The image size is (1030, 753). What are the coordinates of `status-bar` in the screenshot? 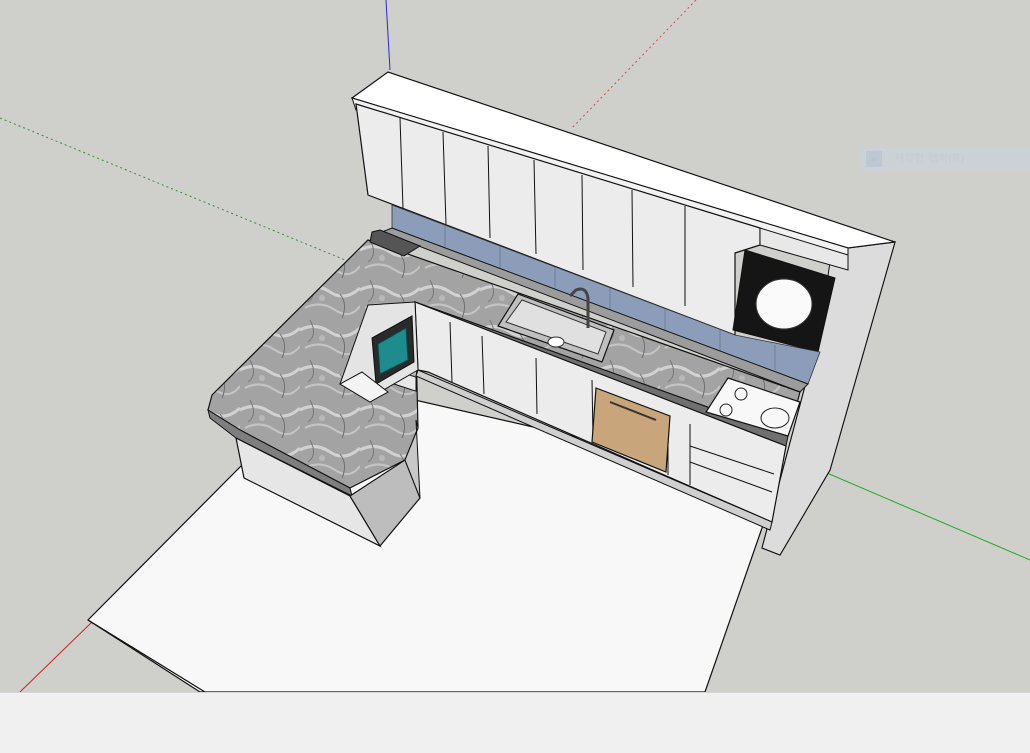 It's located at (515, 722).